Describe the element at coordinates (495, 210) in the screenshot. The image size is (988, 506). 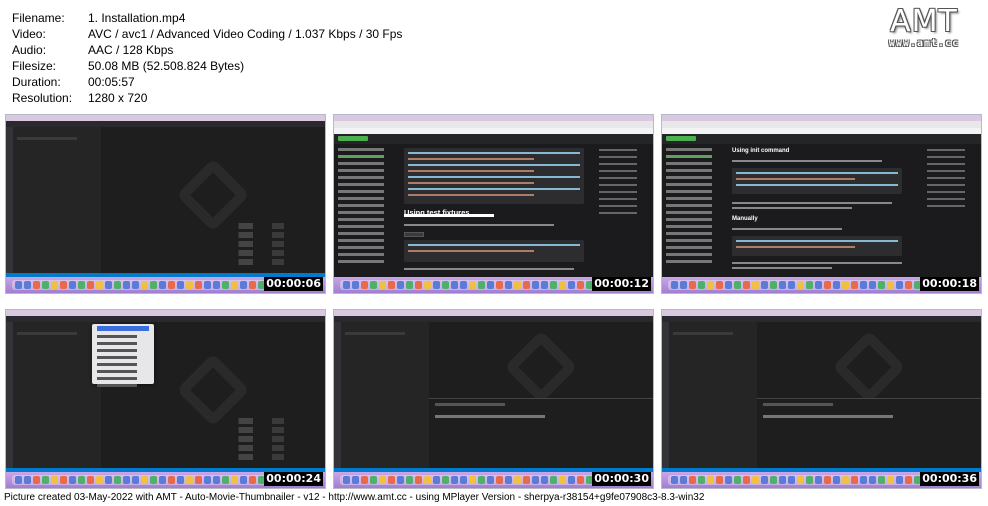
I see `docs-content: Using test fixtures` at that location.